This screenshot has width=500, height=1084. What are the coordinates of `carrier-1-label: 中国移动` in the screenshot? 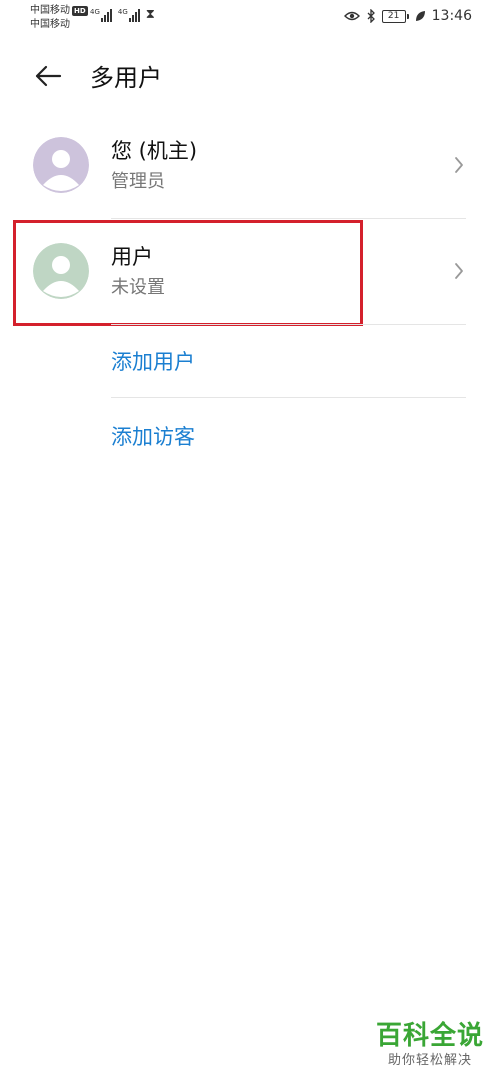 It's located at (50, 10).